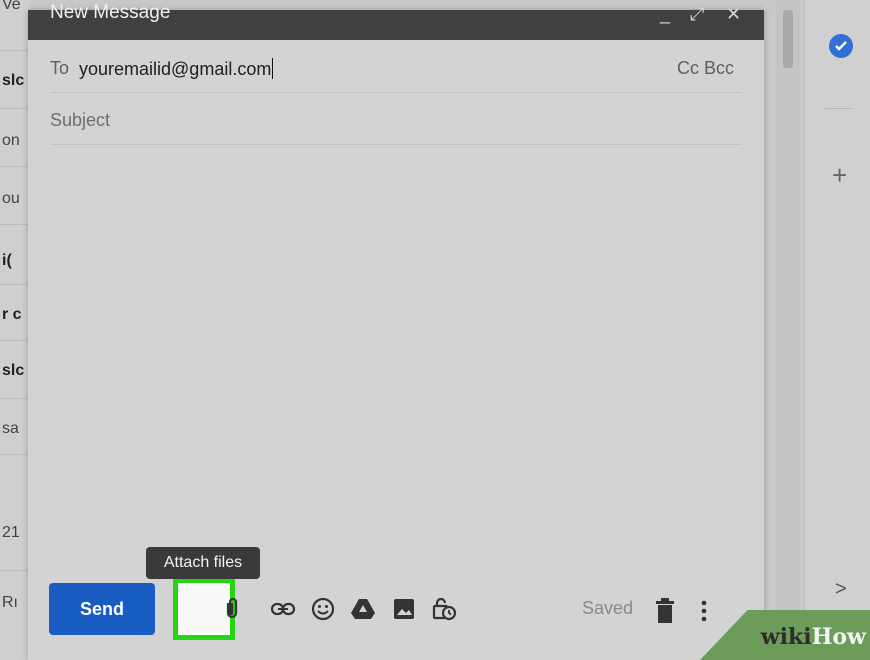  I want to click on list-item: ou, so click(11, 199).